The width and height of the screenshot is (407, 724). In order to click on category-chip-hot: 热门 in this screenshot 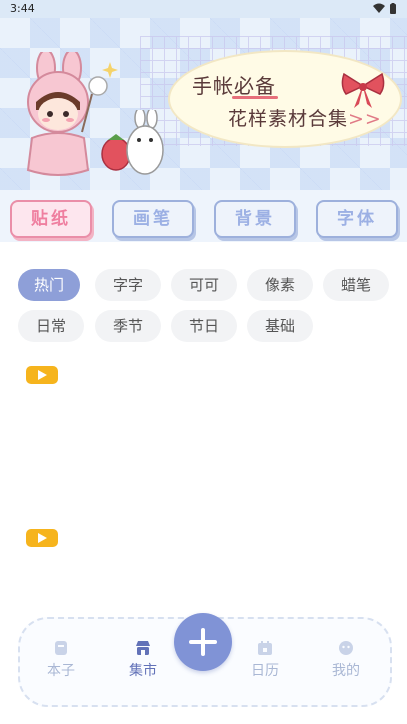, I will do `click(49, 285)`.